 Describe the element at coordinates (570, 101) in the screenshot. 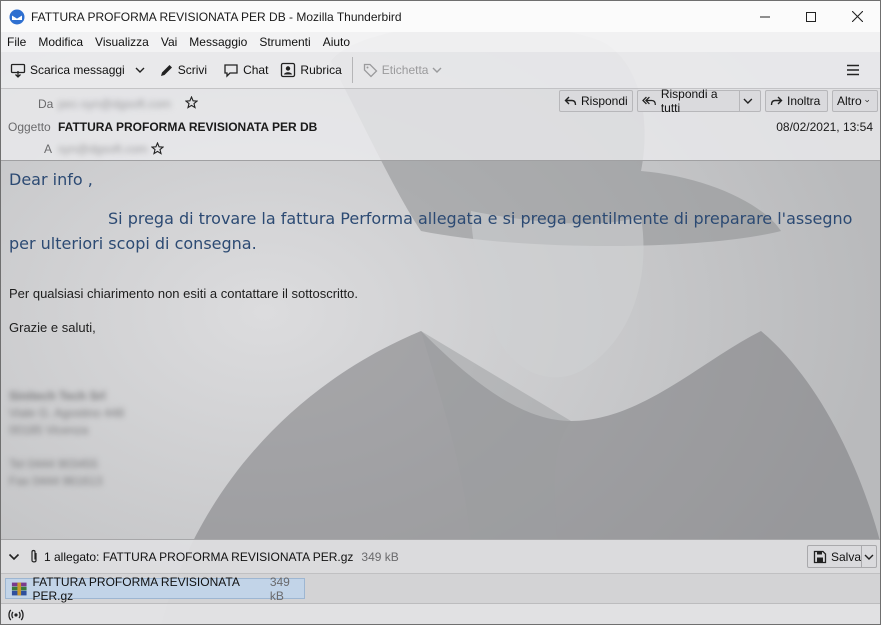

I see `reply-icon` at that location.